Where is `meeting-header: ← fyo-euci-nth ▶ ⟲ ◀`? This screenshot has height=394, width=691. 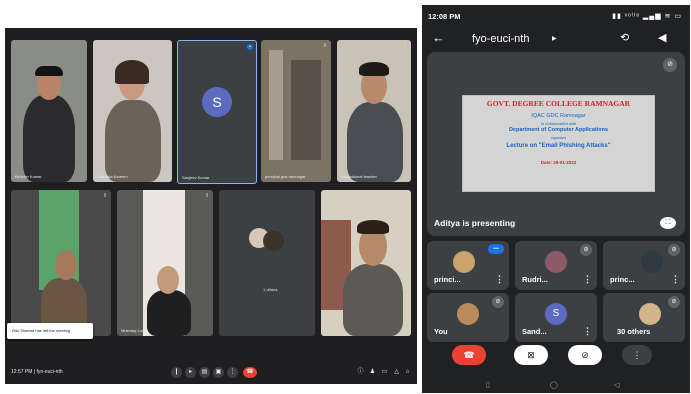
meeting-header: ← fyo-euci-nth ▶ ⟲ ◀ is located at coordinates (556, 39).